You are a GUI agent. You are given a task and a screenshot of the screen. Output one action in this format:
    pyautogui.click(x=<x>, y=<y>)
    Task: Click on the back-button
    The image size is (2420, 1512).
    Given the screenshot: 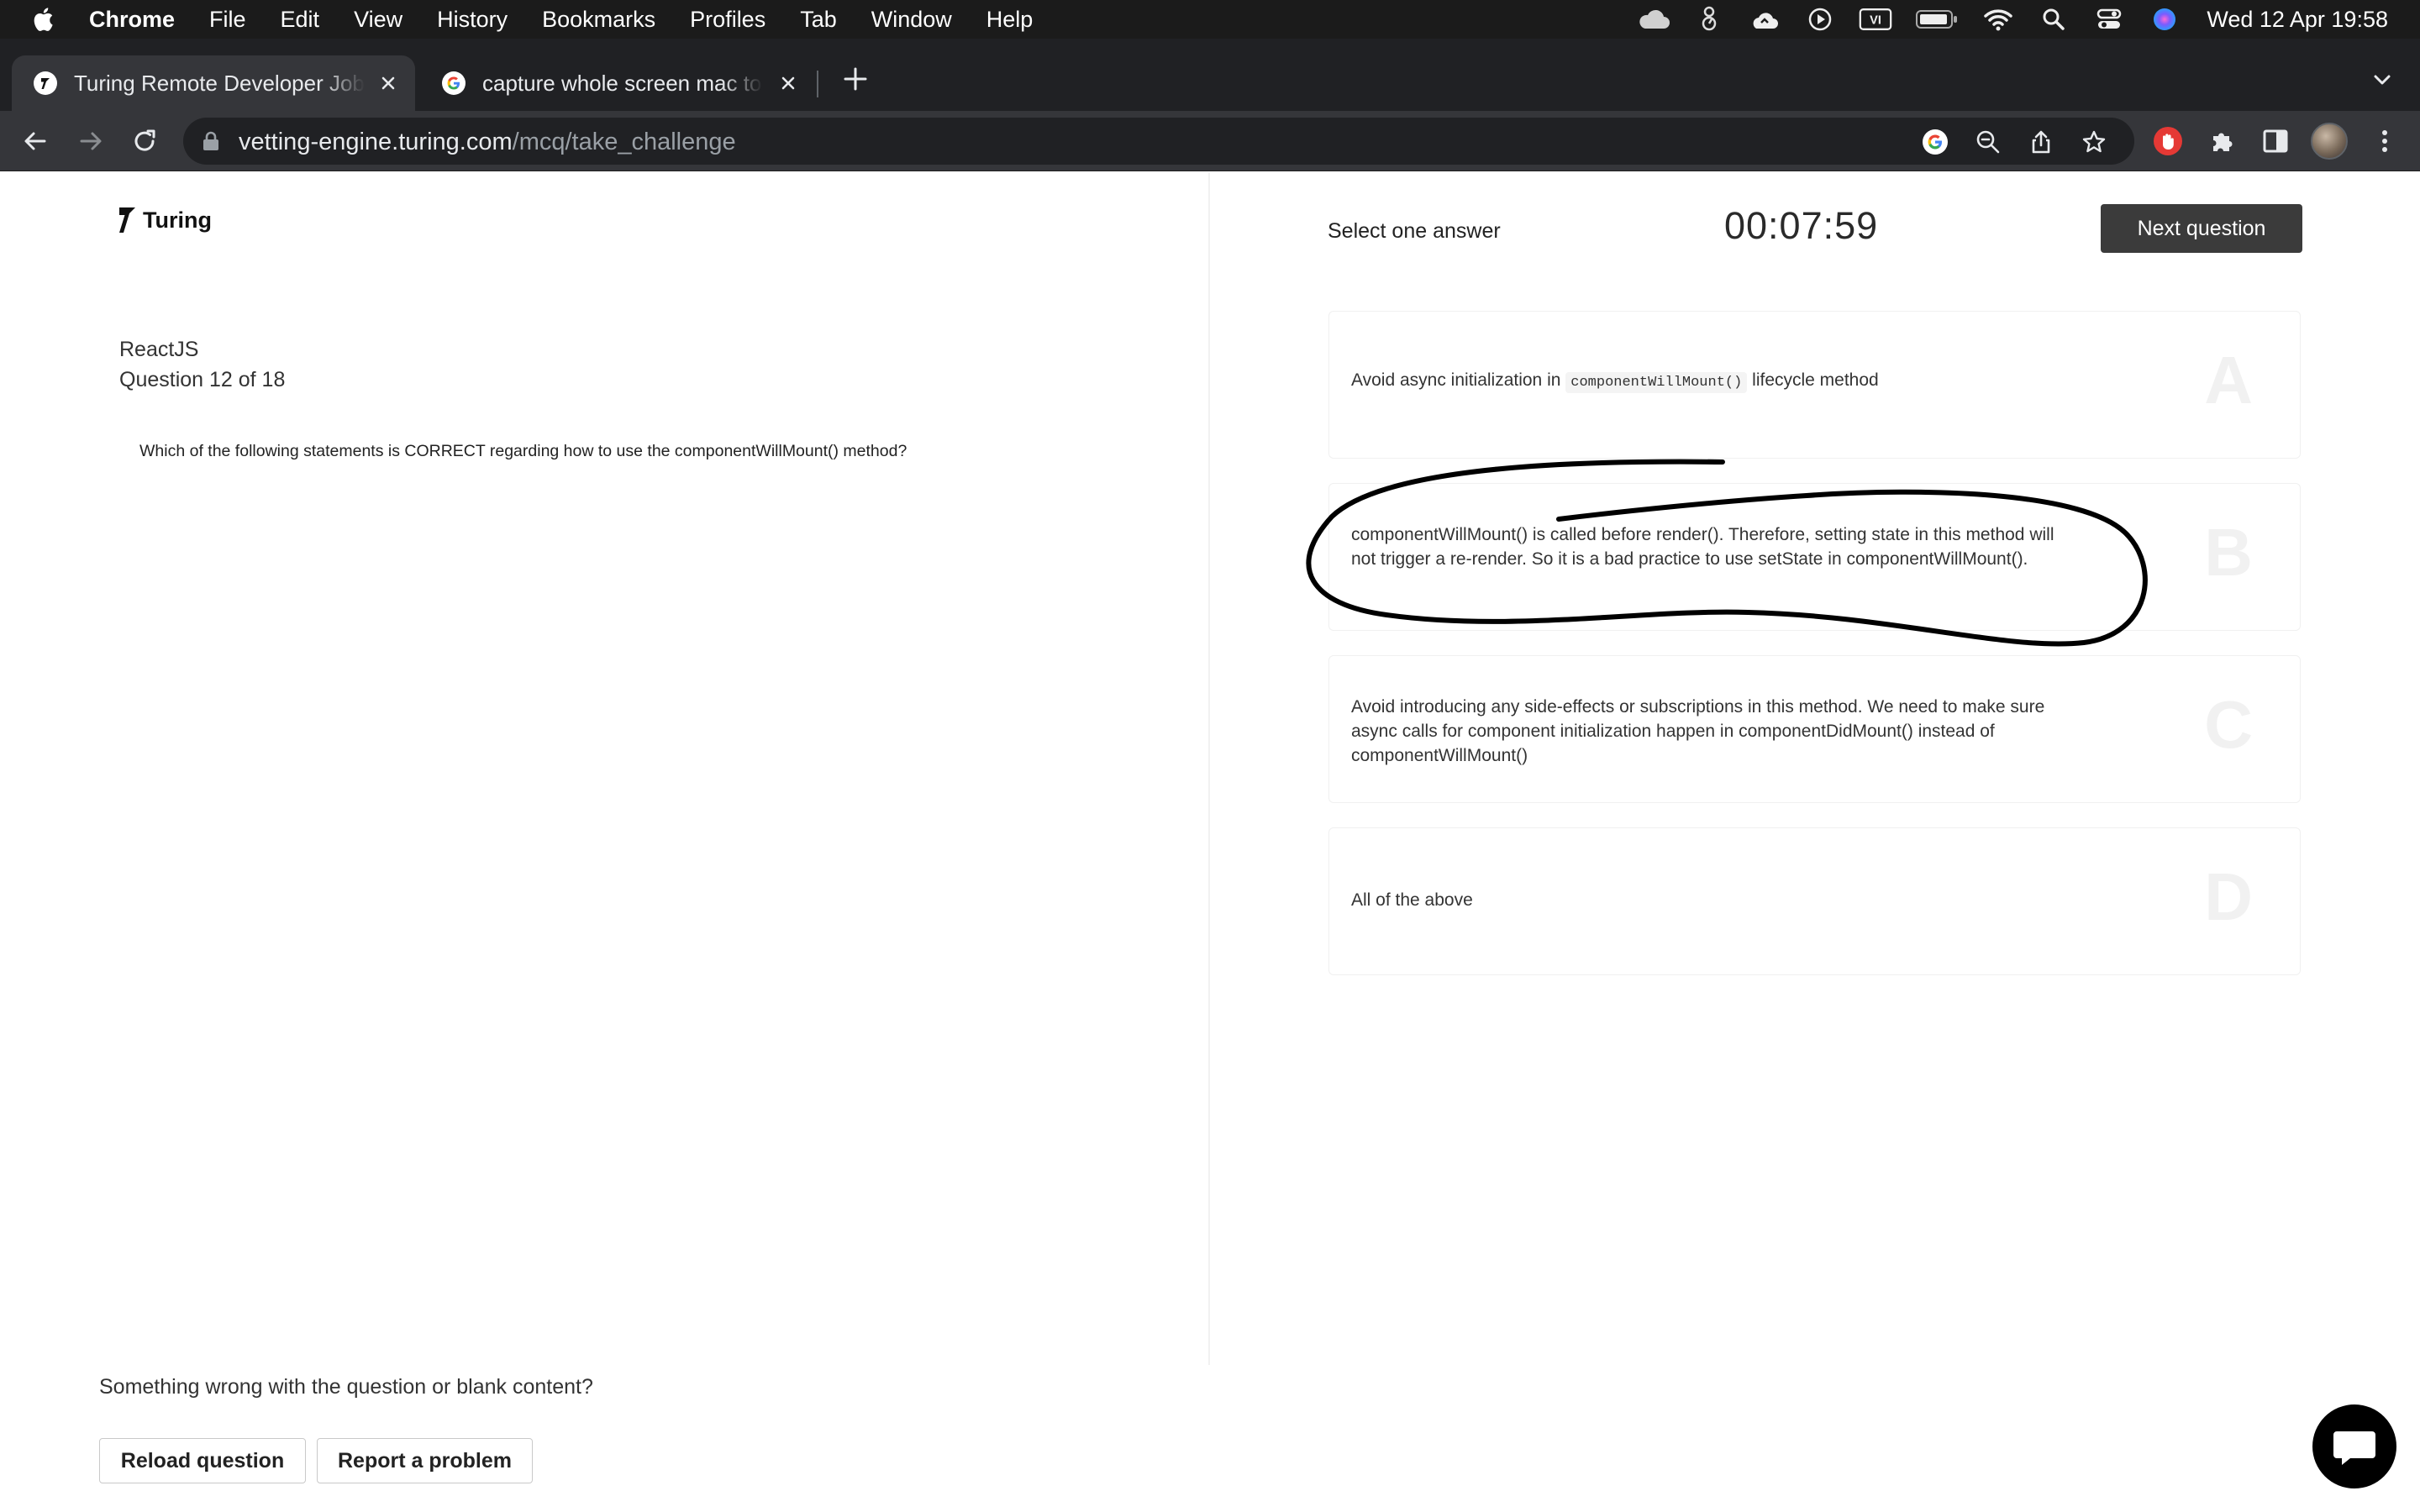 What is the action you would take?
    pyautogui.click(x=35, y=141)
    